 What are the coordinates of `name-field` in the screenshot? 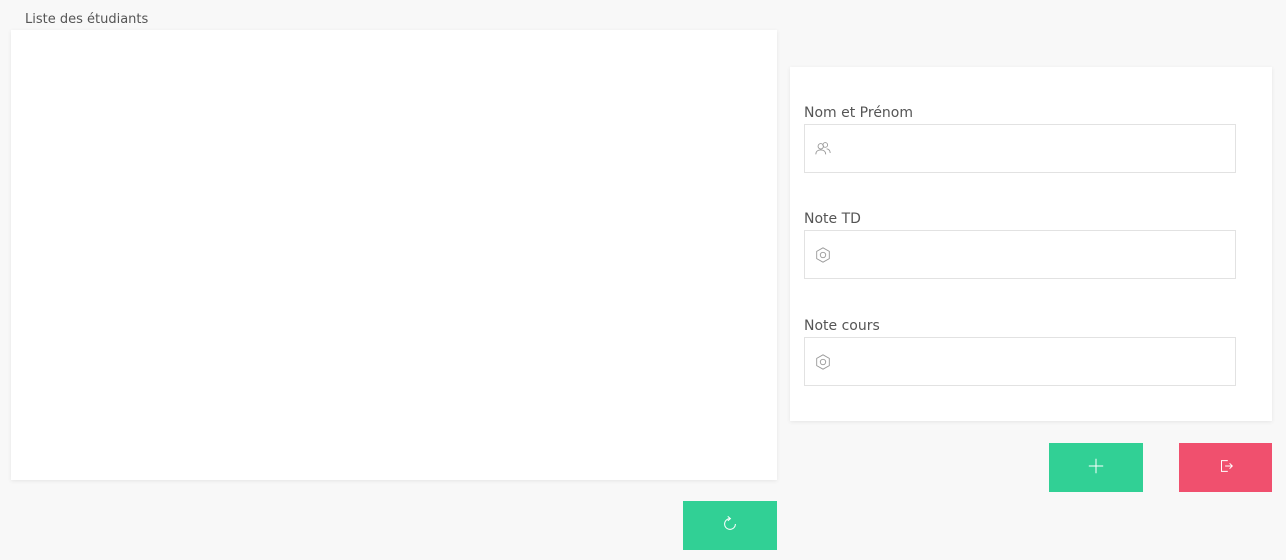 It's located at (1020, 148).